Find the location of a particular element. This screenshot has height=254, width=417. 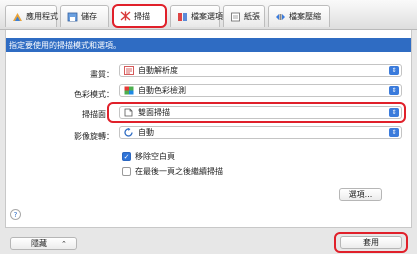

continue-scanning-checkbox: 在最後一頁之後繼續掃描 is located at coordinates (172, 171).